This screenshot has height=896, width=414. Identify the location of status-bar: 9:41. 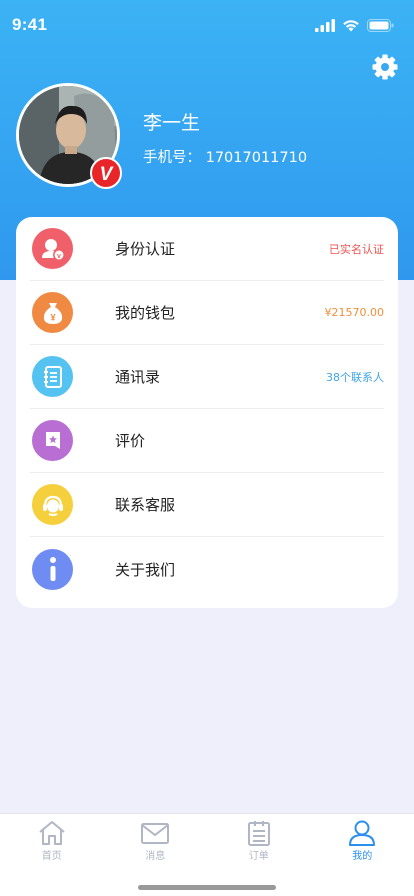
(207, 25).